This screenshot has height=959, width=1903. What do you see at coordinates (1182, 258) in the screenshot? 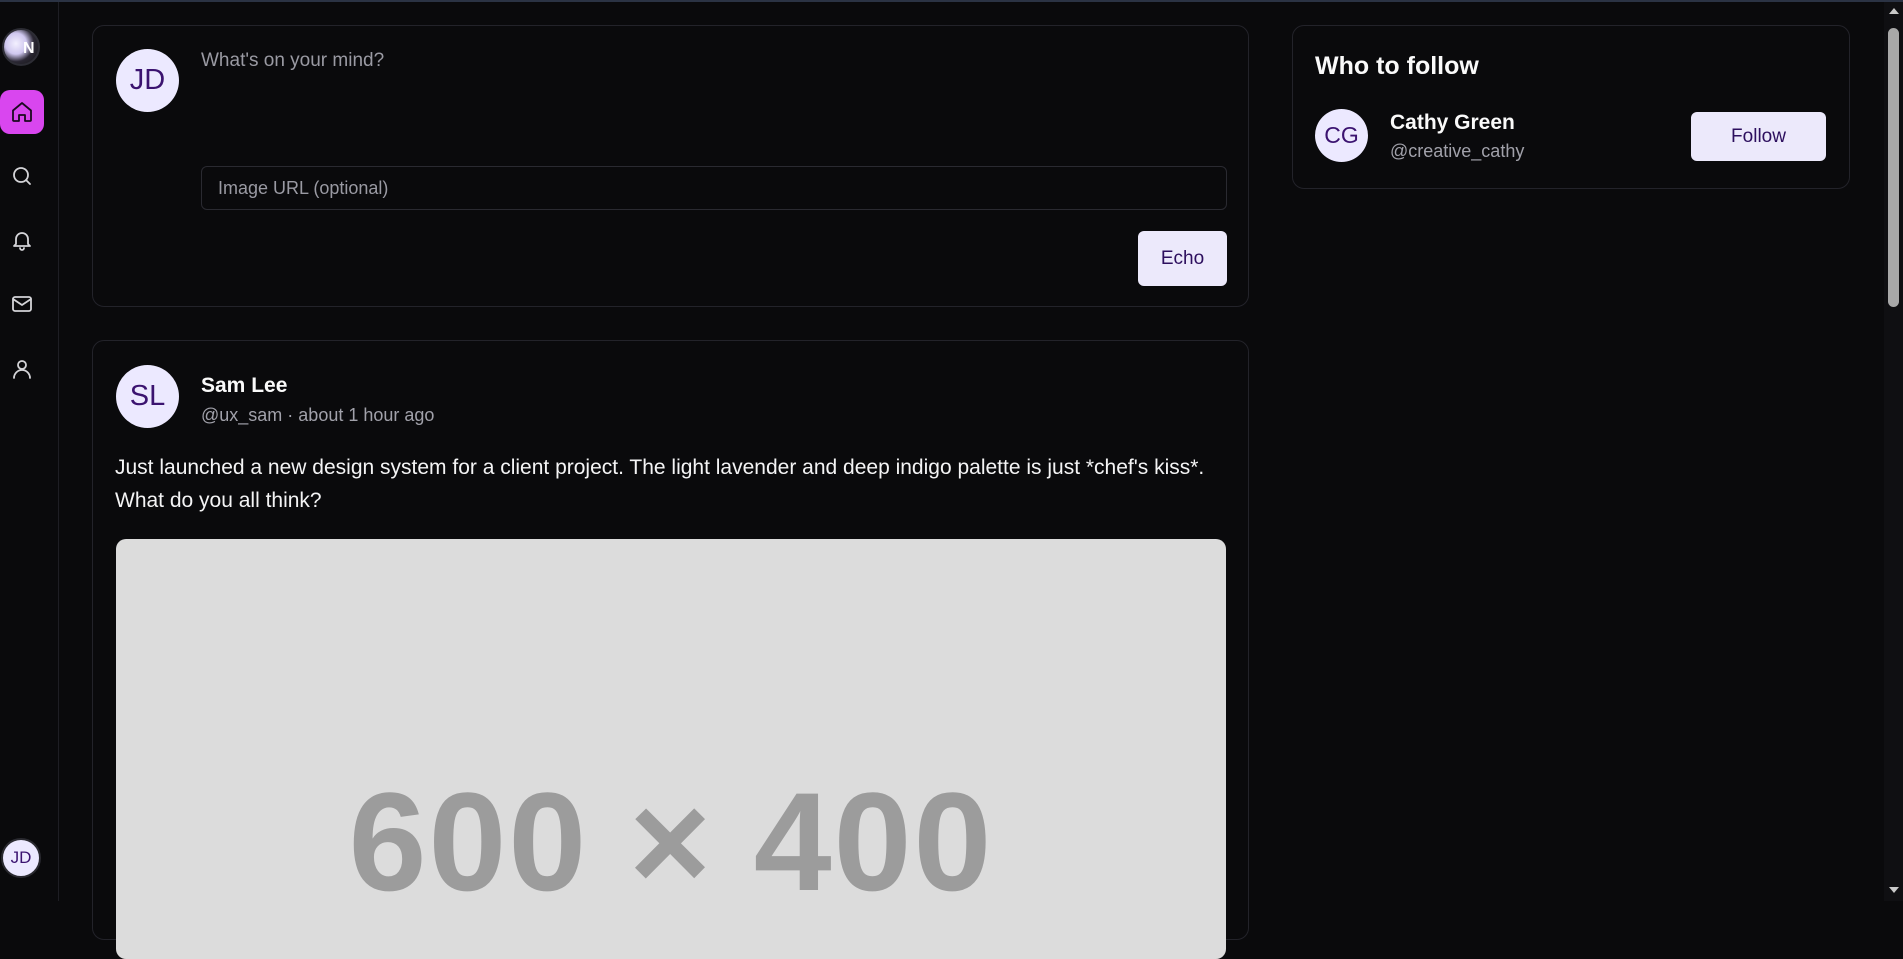
I see `echo-button: Echo` at bounding box center [1182, 258].